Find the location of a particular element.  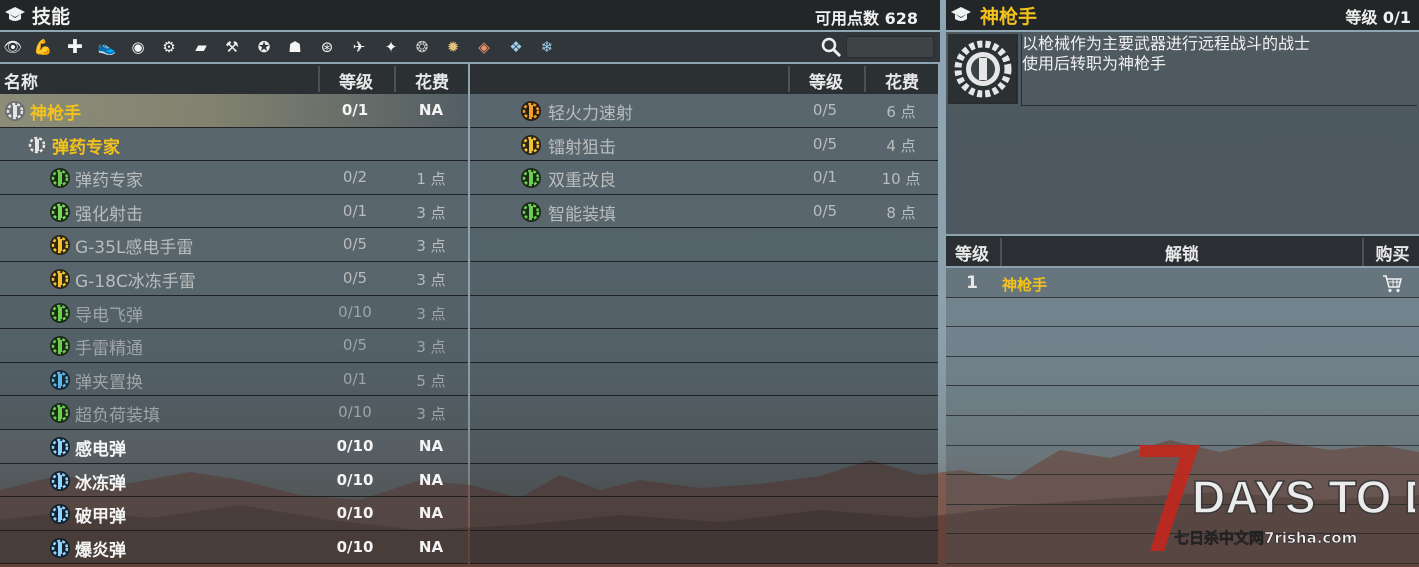

cowboy-hat-icon: ☗ is located at coordinates (295, 47).